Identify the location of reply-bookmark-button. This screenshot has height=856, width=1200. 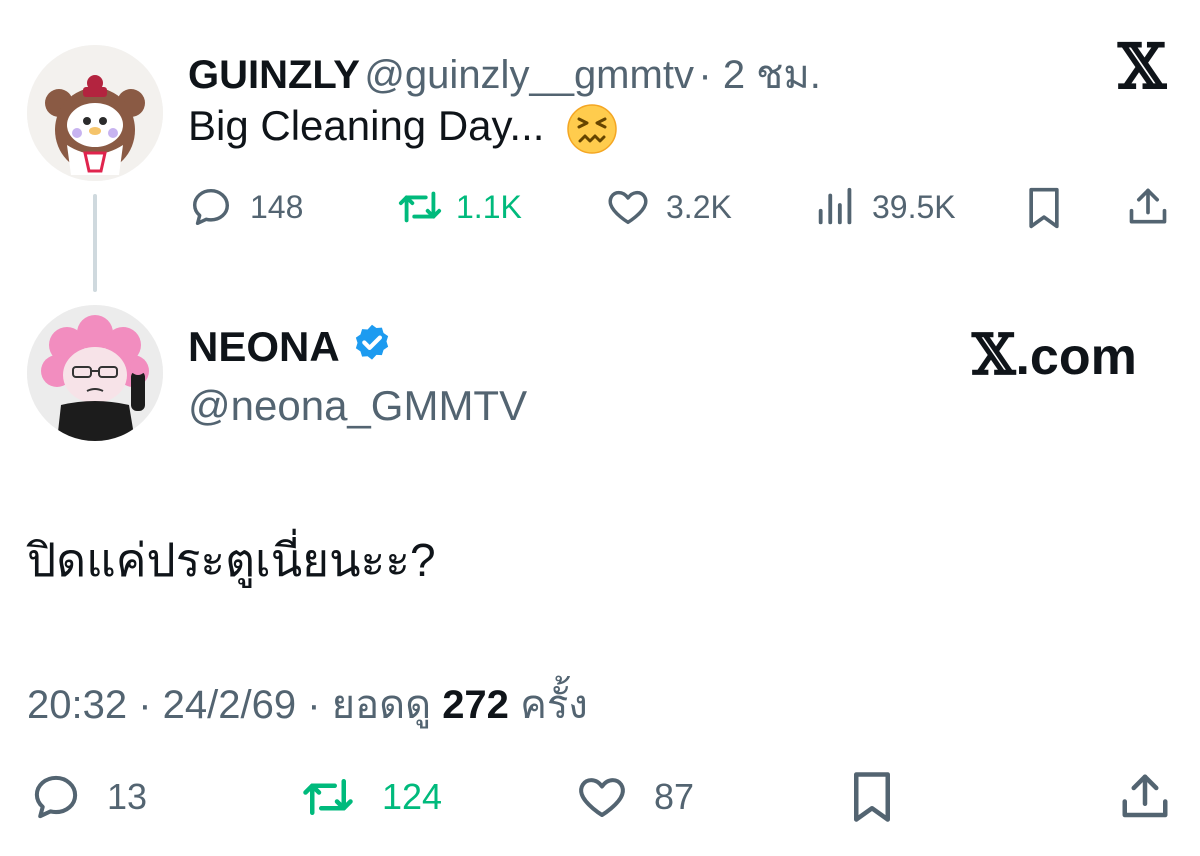
(872, 799).